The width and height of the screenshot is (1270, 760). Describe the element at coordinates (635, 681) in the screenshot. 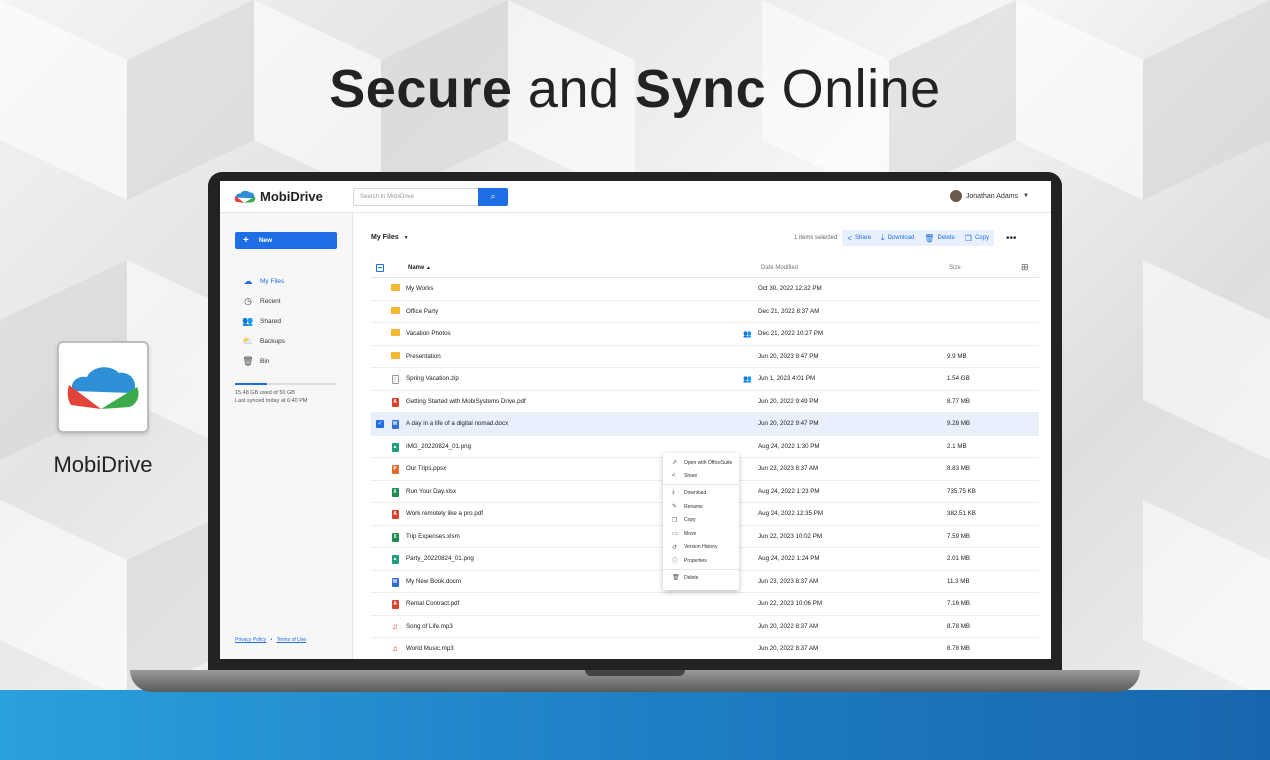

I see `laptop-base` at that location.